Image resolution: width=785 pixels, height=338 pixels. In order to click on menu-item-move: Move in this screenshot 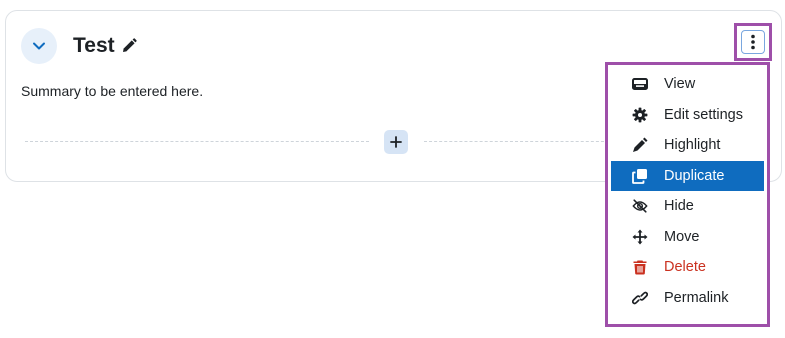, I will do `click(687, 237)`.